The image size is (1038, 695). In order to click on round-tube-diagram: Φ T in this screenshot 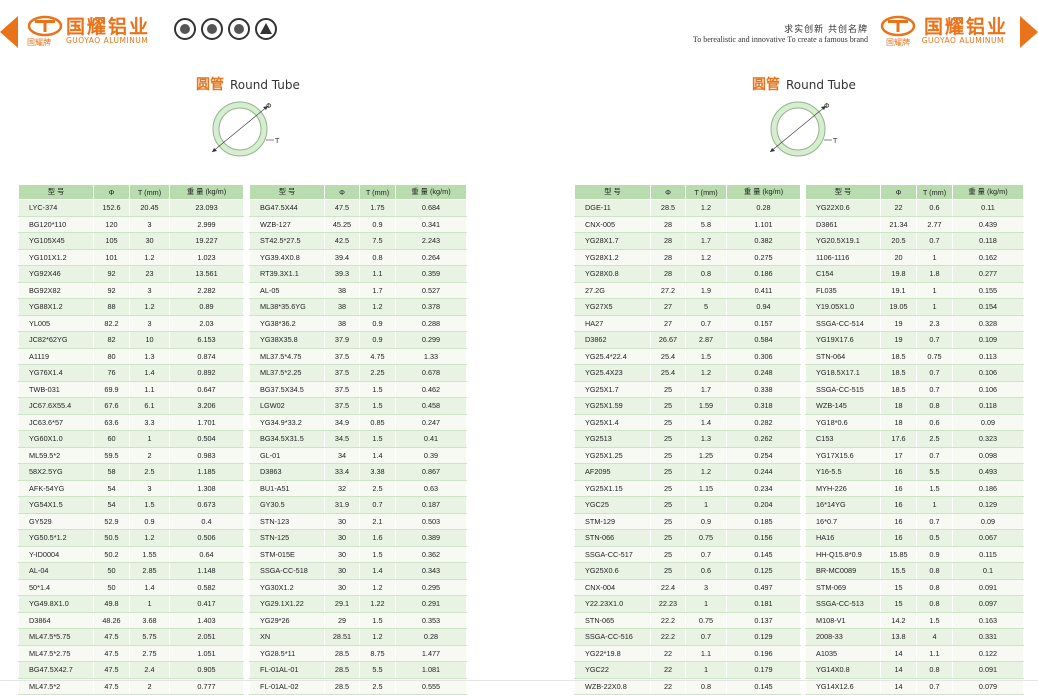, I will do `click(245, 129)`.